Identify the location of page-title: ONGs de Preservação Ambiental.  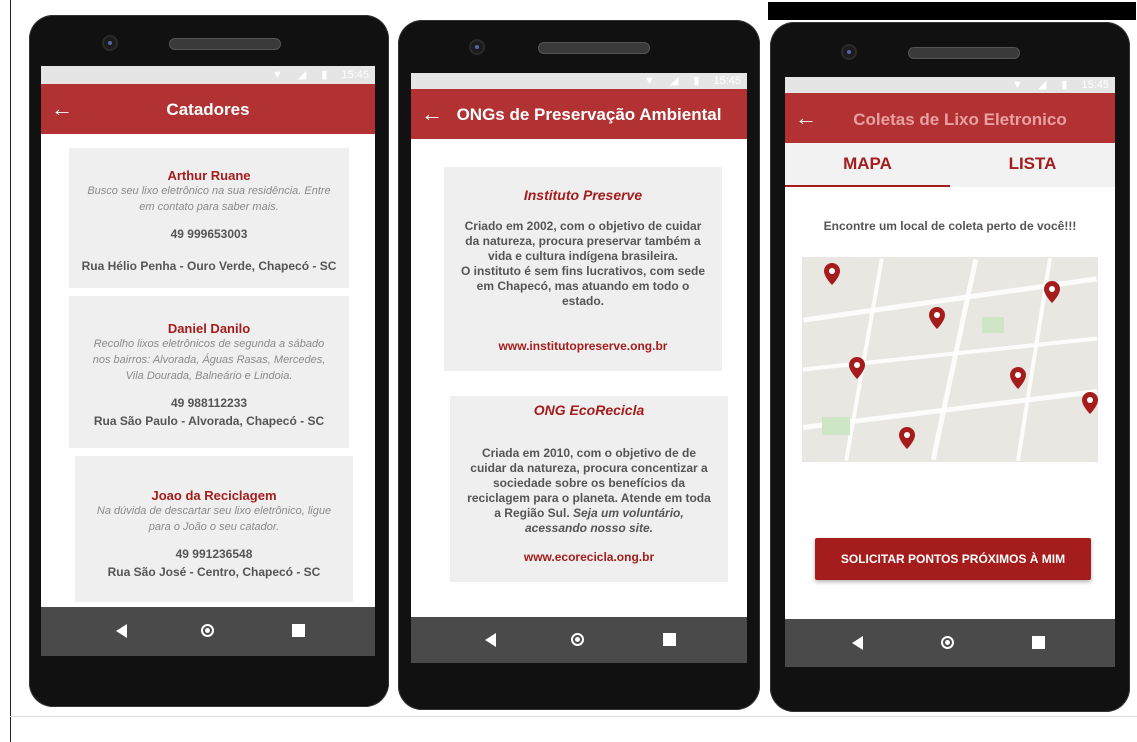
(589, 114).